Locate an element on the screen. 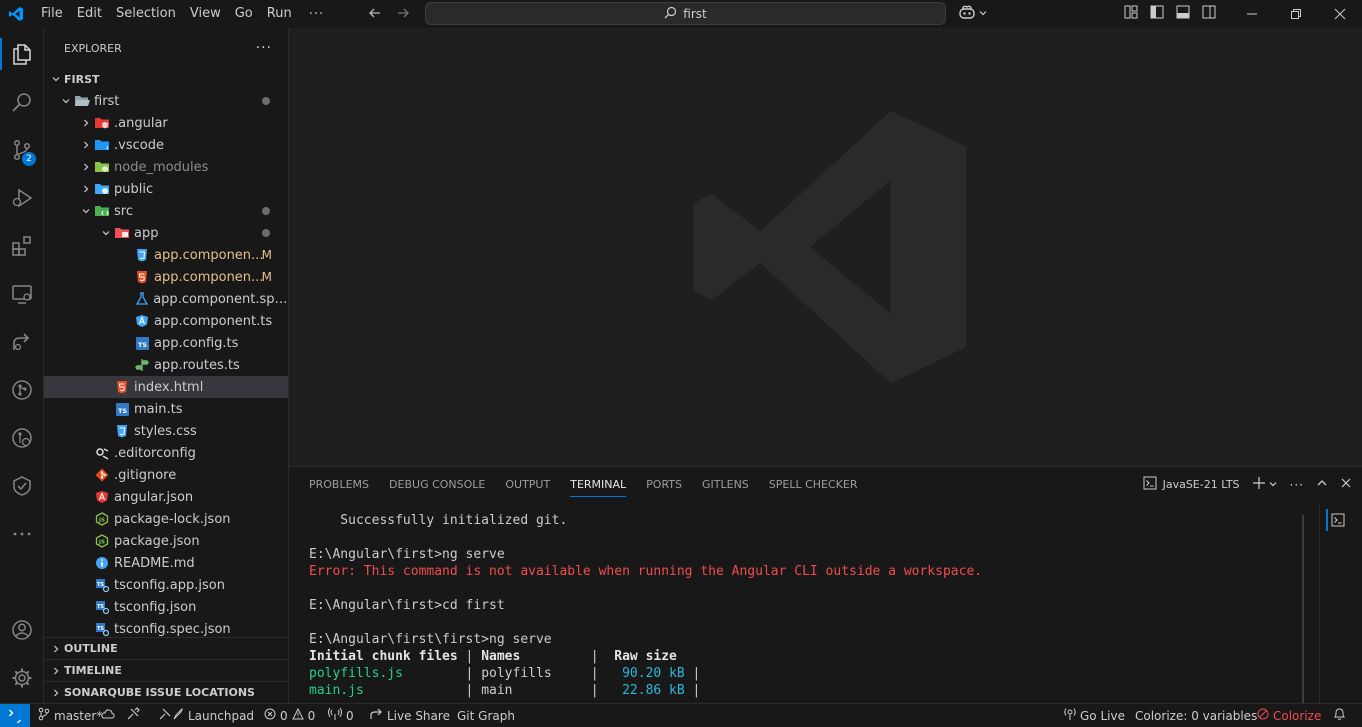 The width and height of the screenshot is (1362, 727). tree-item-tsconfig: TS tsconfig.json is located at coordinates (166, 607).